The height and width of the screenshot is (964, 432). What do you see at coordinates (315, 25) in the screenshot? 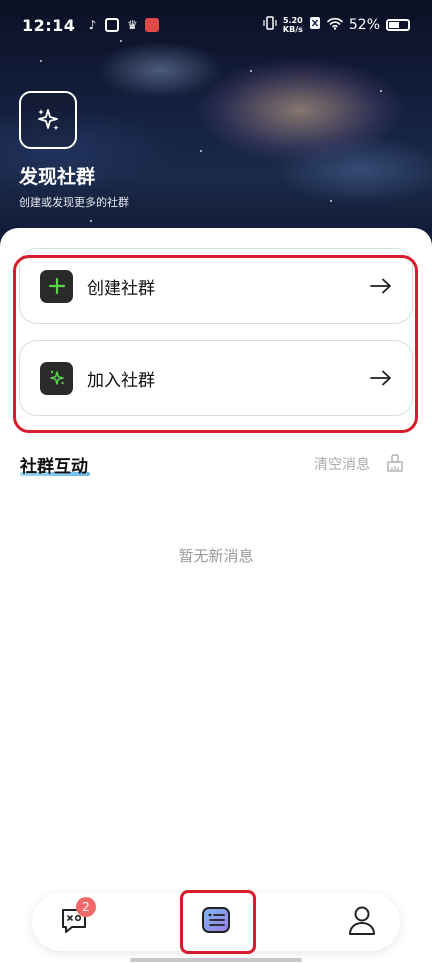
I see `sim-icon` at bounding box center [315, 25].